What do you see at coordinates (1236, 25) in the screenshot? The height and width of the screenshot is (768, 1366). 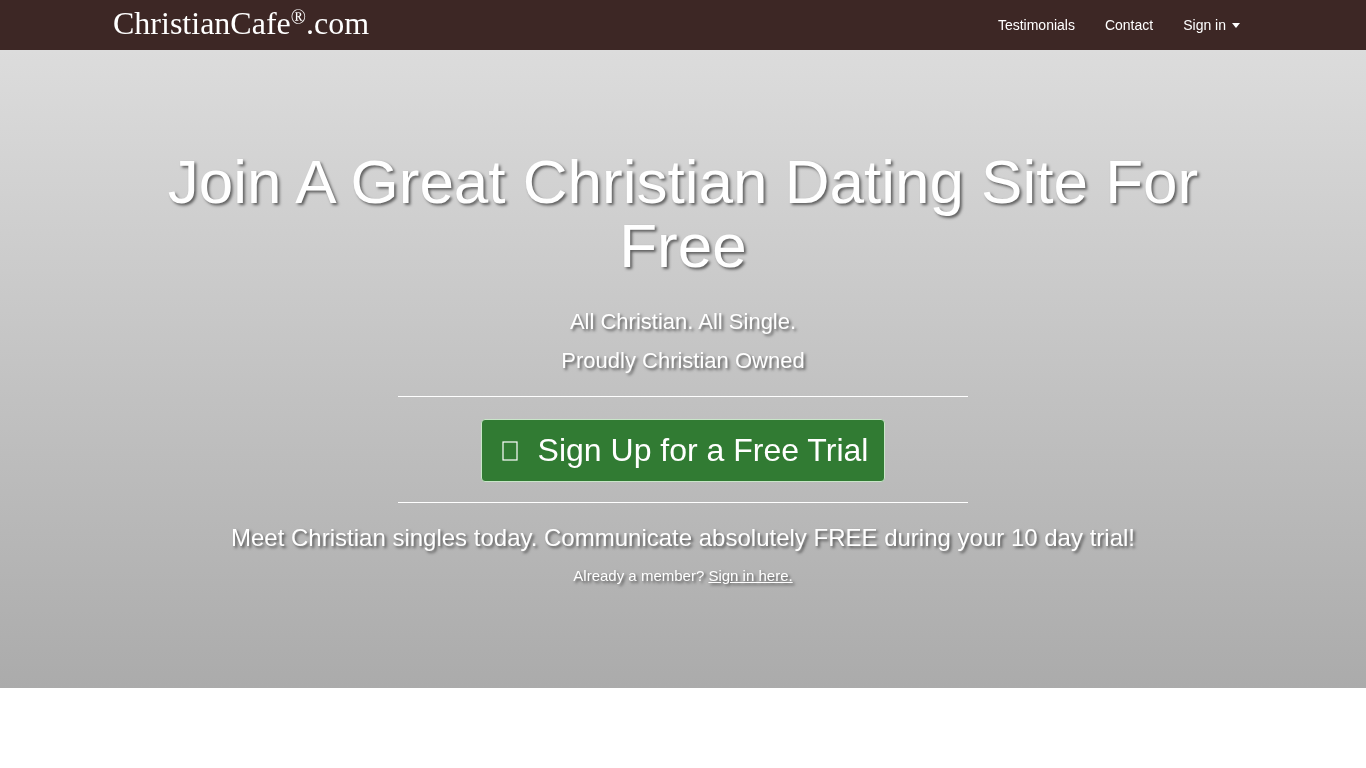 I see `caret-icon` at bounding box center [1236, 25].